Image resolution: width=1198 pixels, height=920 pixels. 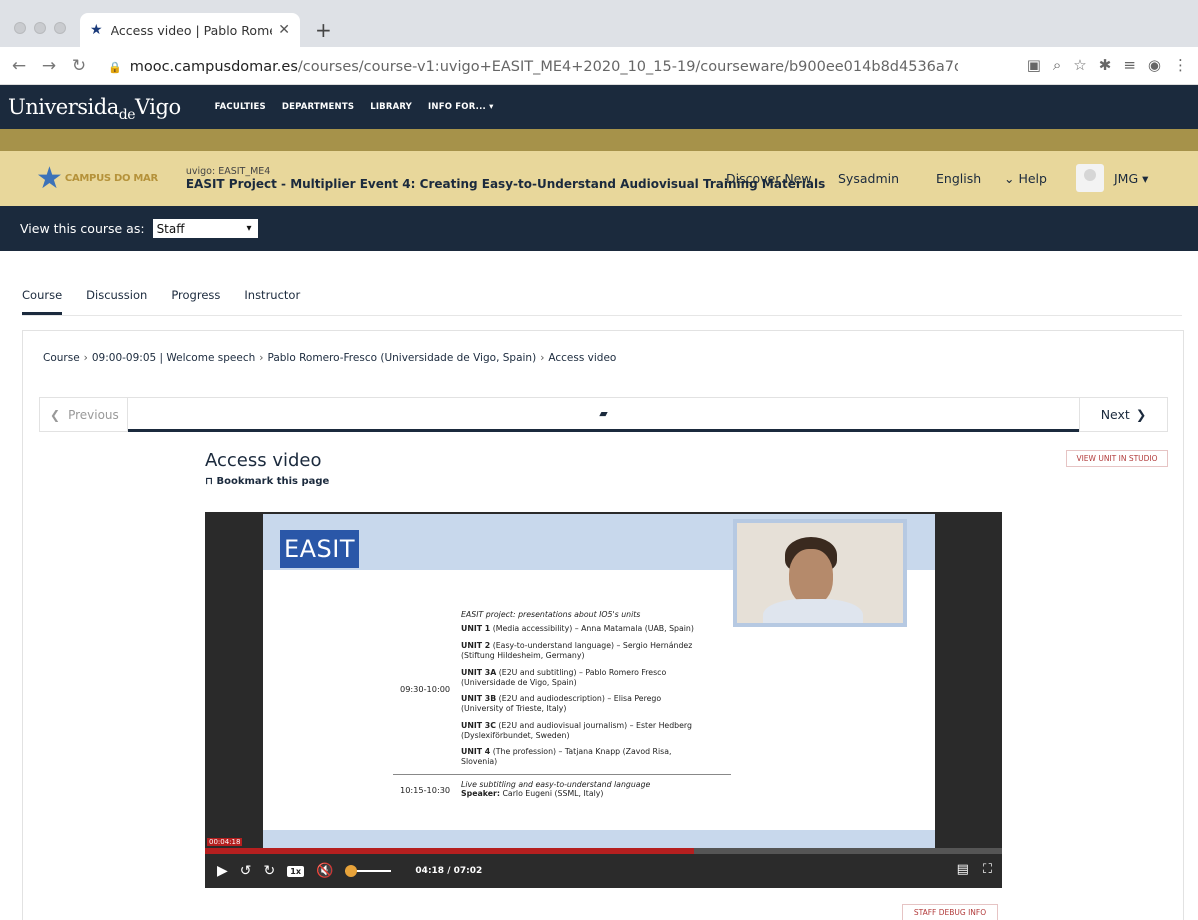 I want to click on easit-logo: EASIT, so click(x=319, y=549).